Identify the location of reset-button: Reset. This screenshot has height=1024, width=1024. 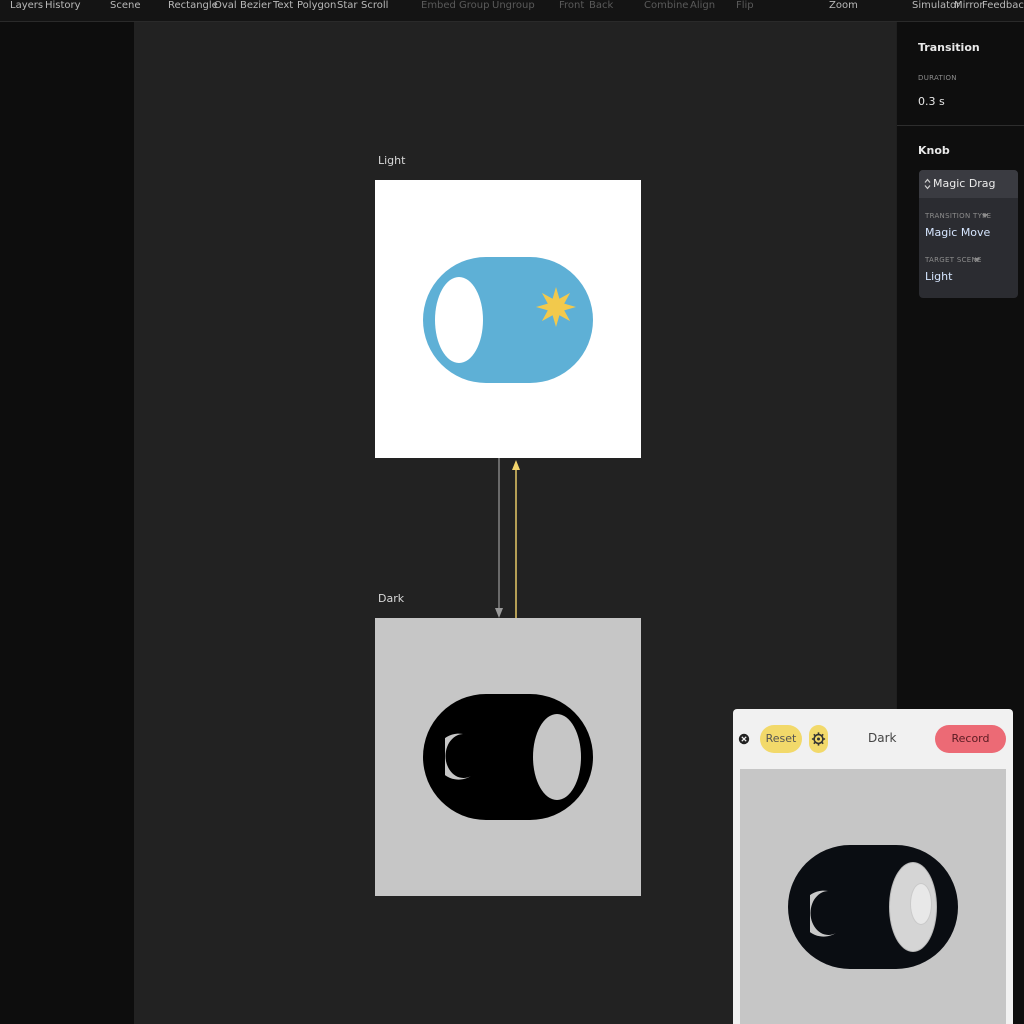
(781, 739).